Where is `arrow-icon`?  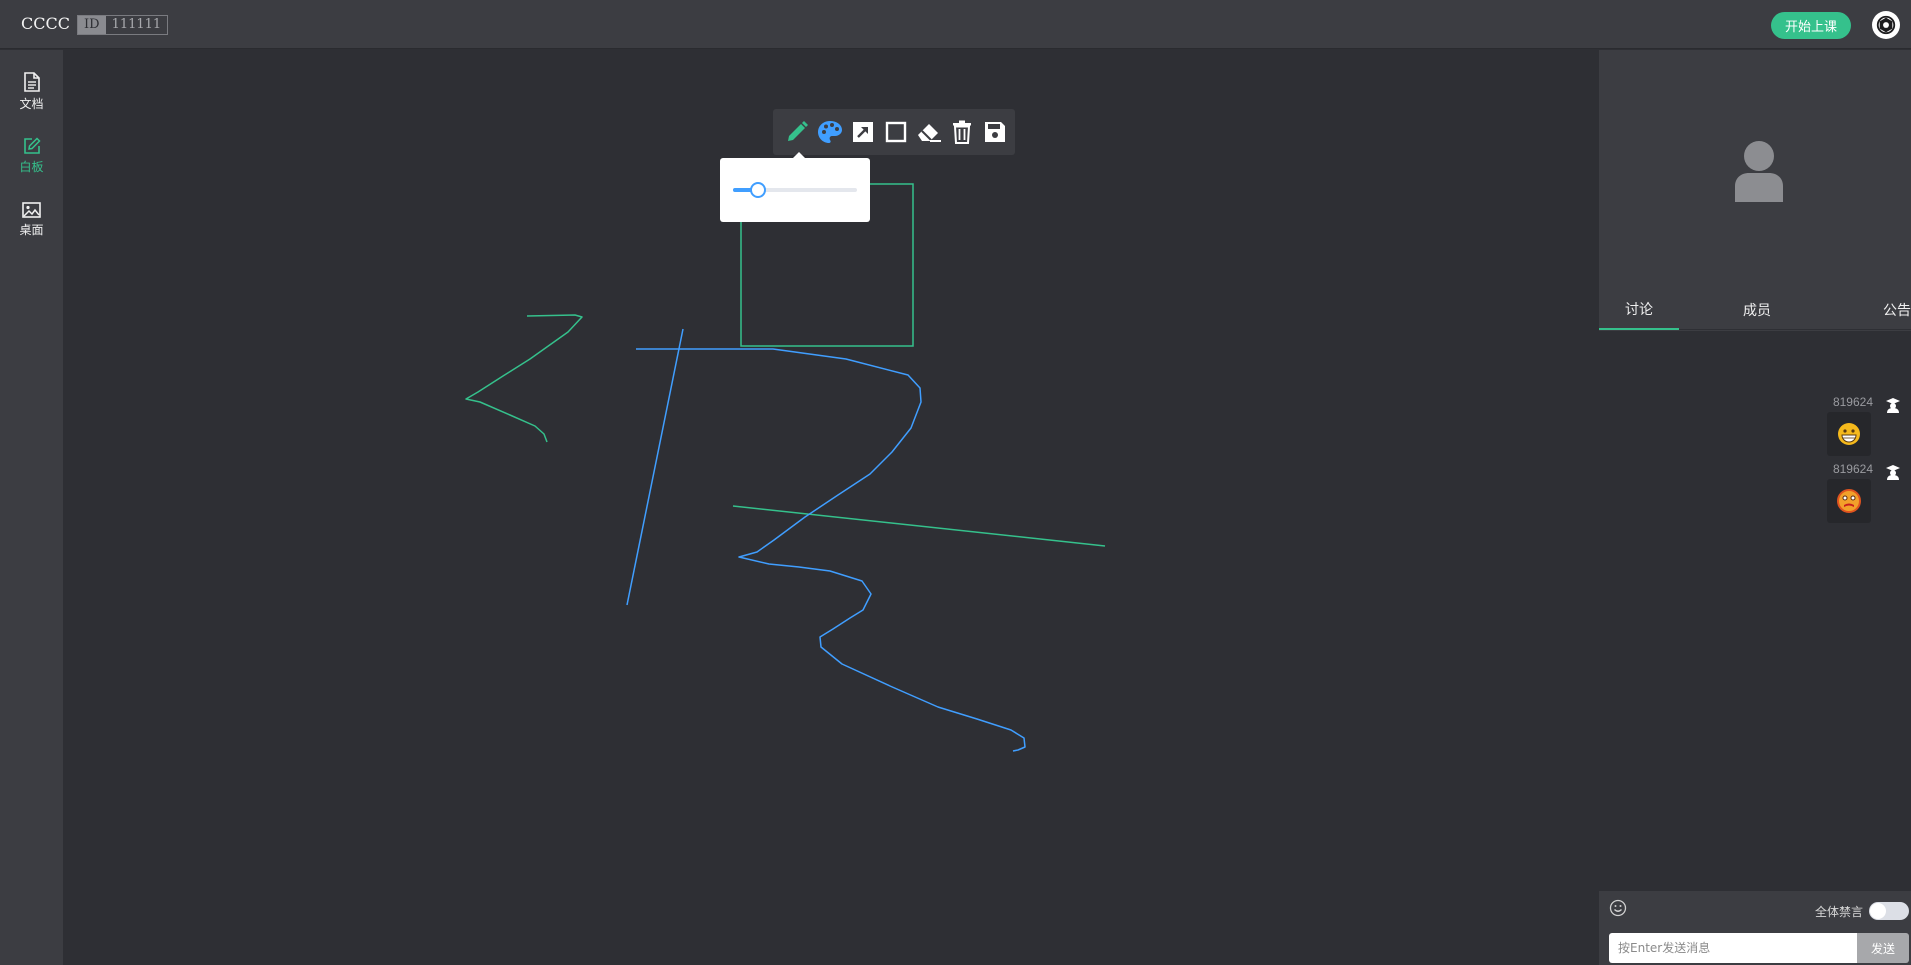 arrow-icon is located at coordinates (862, 132).